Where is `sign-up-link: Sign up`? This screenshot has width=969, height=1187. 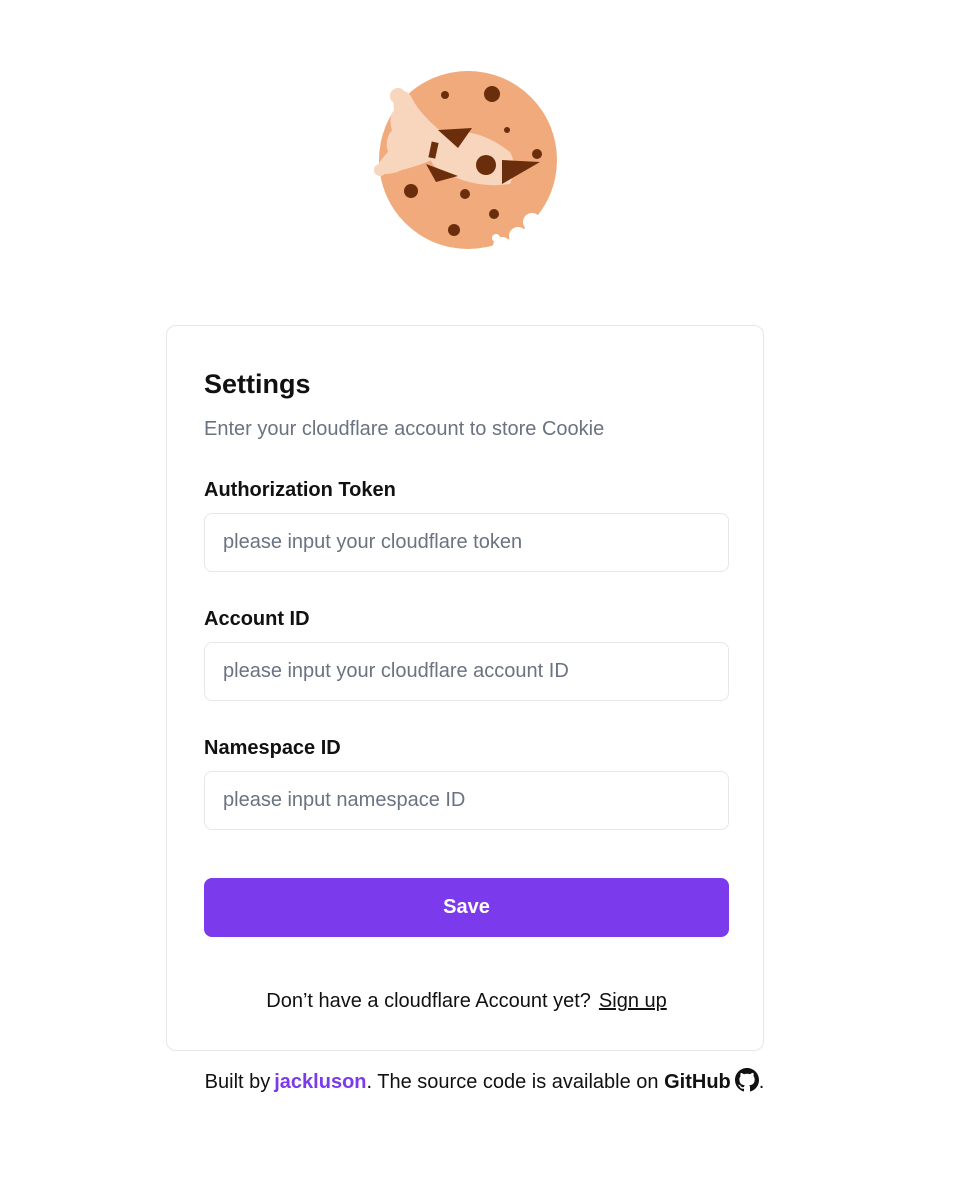
sign-up-link: Sign up is located at coordinates (633, 1001).